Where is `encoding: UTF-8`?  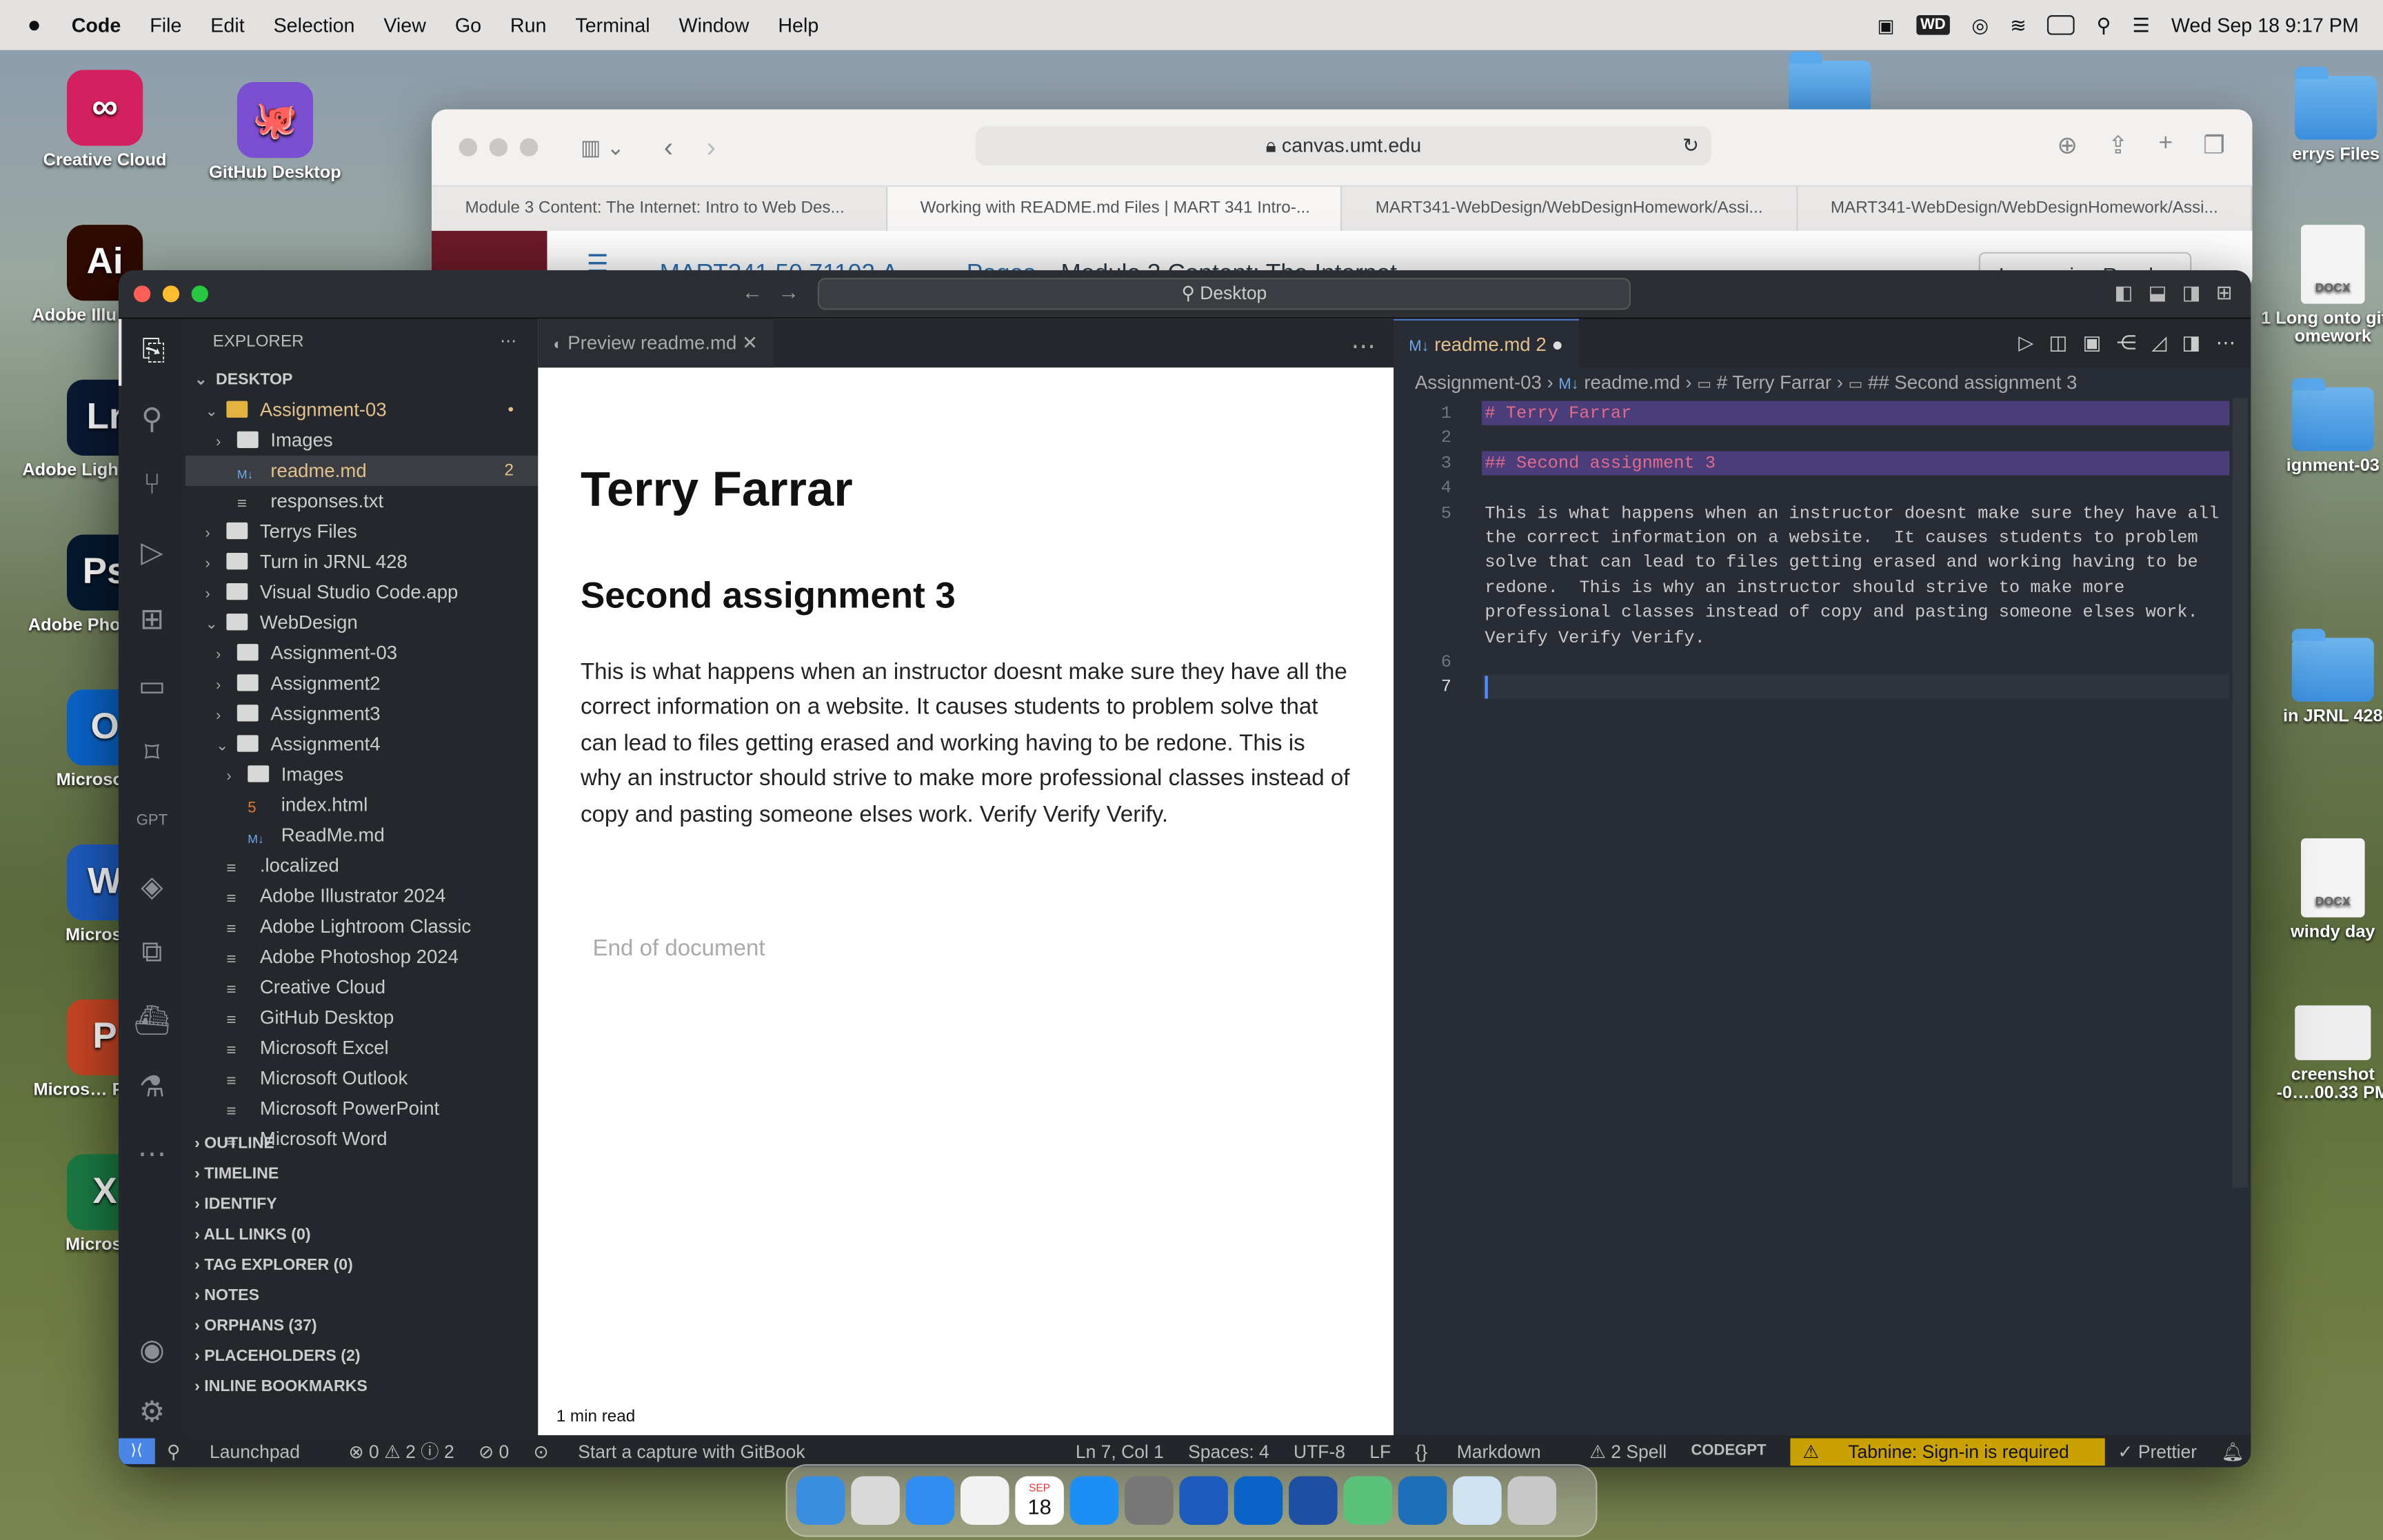 encoding: UTF-8 is located at coordinates (1319, 1452).